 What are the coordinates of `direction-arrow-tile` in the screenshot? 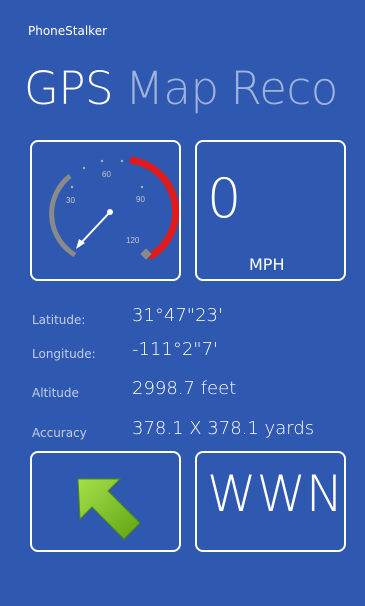 It's located at (105, 501).